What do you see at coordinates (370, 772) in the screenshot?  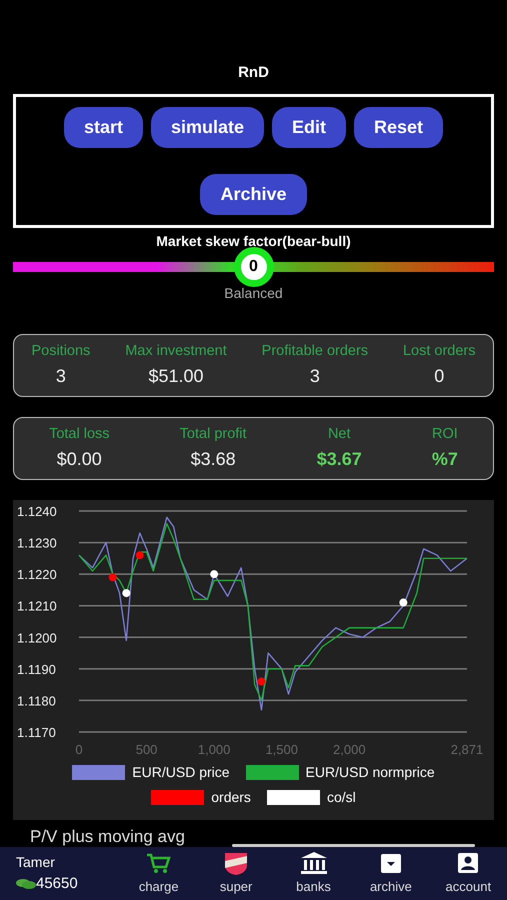 I see `legend-label: EUR/USD normprice` at bounding box center [370, 772].